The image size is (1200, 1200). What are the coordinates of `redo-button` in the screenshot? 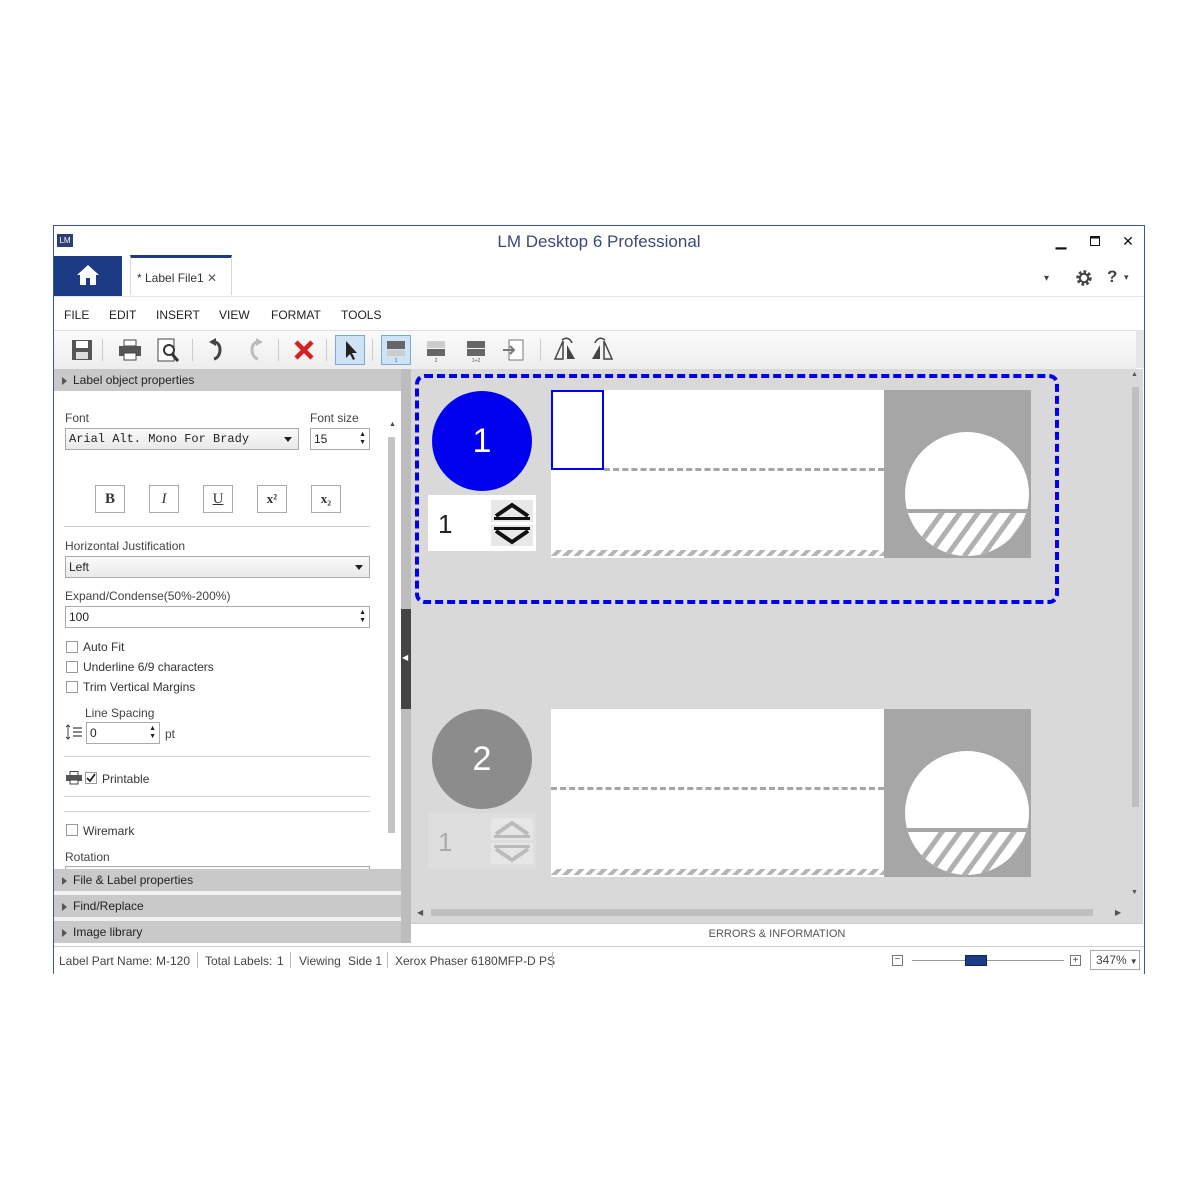 It's located at (255, 350).